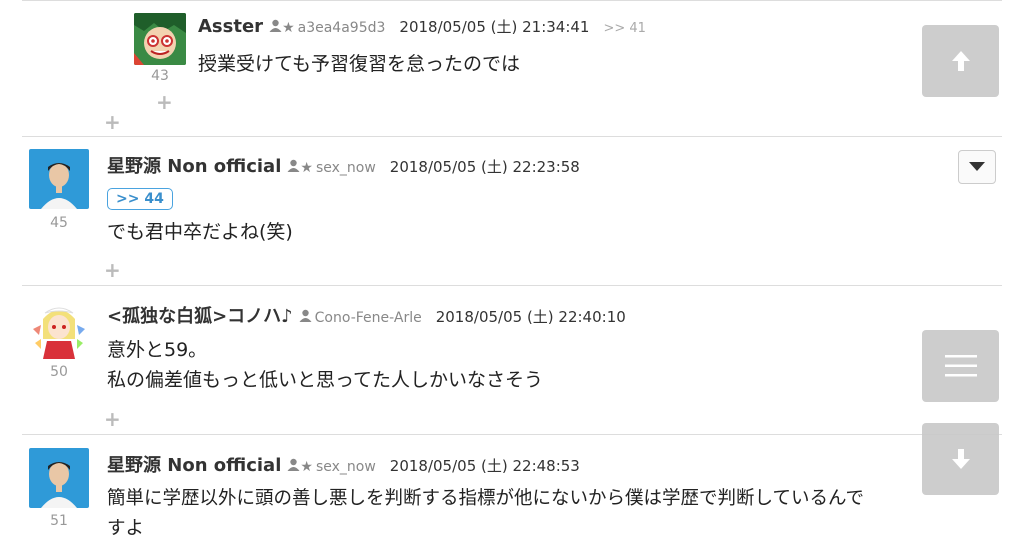  I want to click on top-separator, so click(512, 0).